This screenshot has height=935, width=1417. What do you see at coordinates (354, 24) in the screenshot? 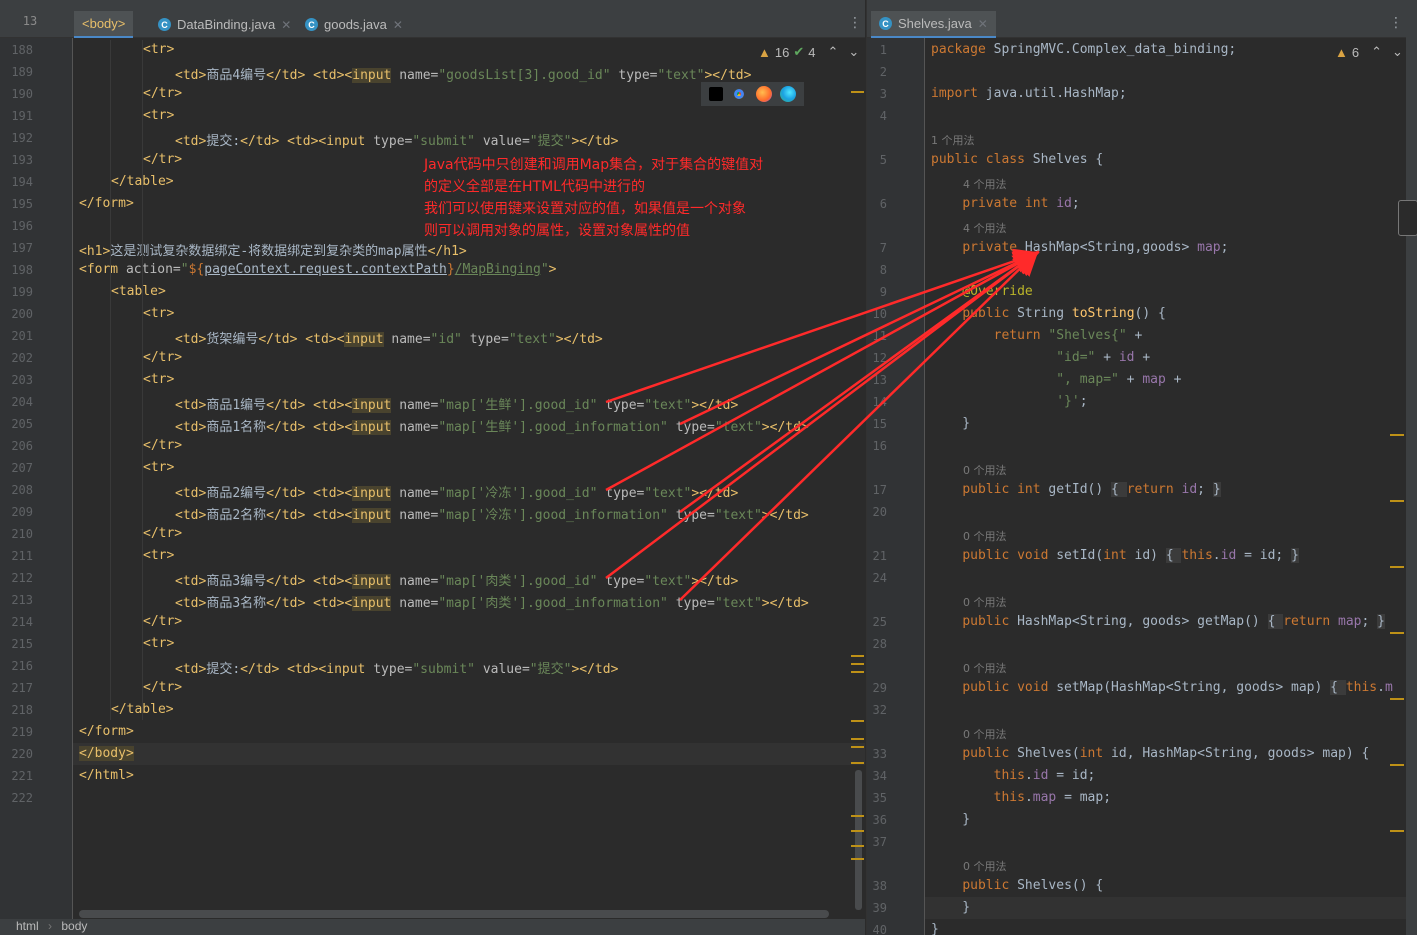
I see `tab-goods: C goods.java ✕` at bounding box center [354, 24].